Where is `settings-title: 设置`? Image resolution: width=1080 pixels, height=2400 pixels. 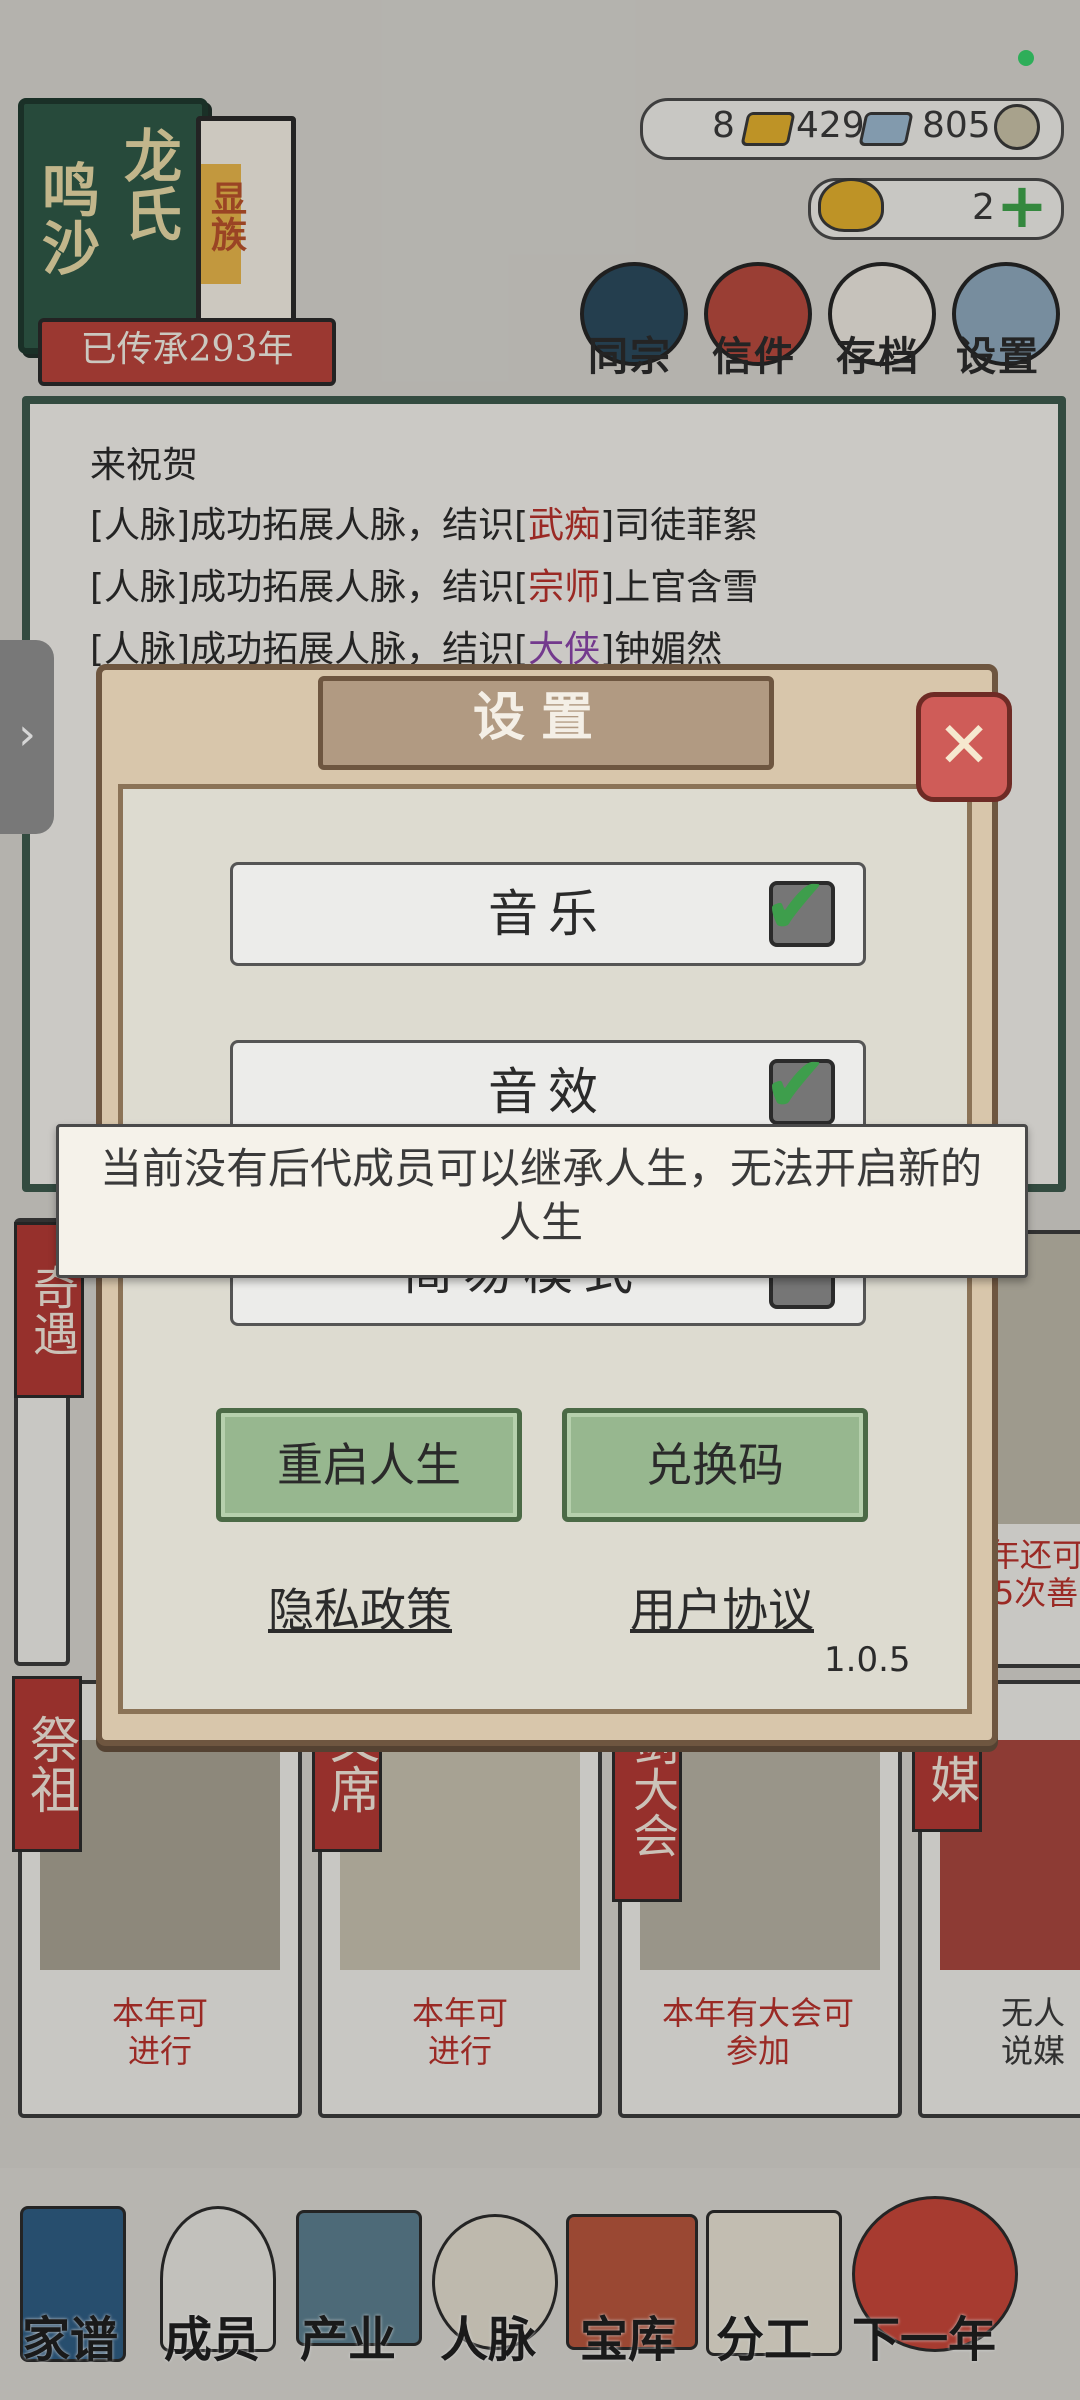
settings-title: 设置 is located at coordinates (540, 717).